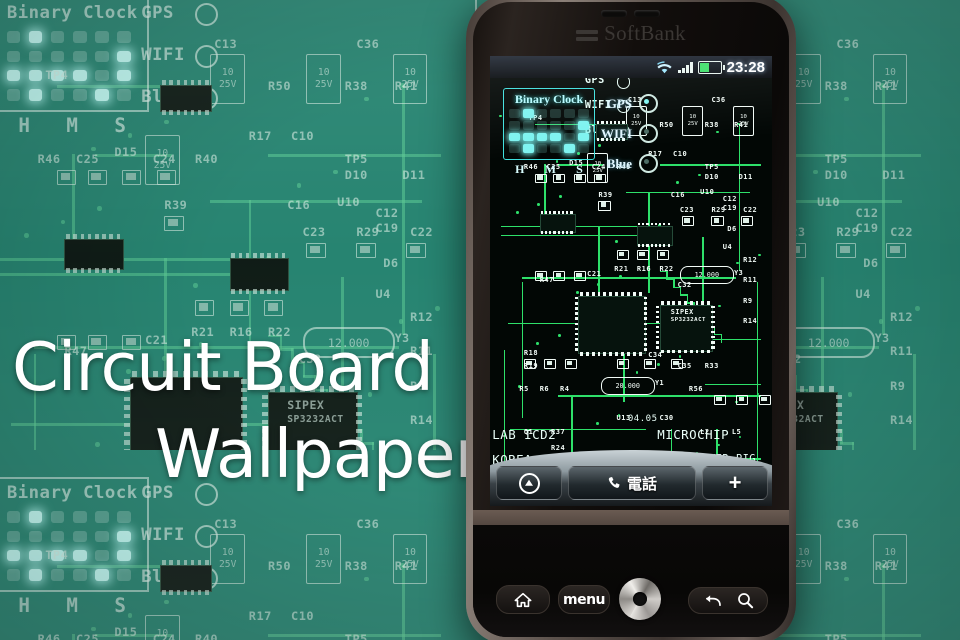  Describe the element at coordinates (677, 194) in the screenshot. I see `pcb-silkscreen-text: C16` at that location.